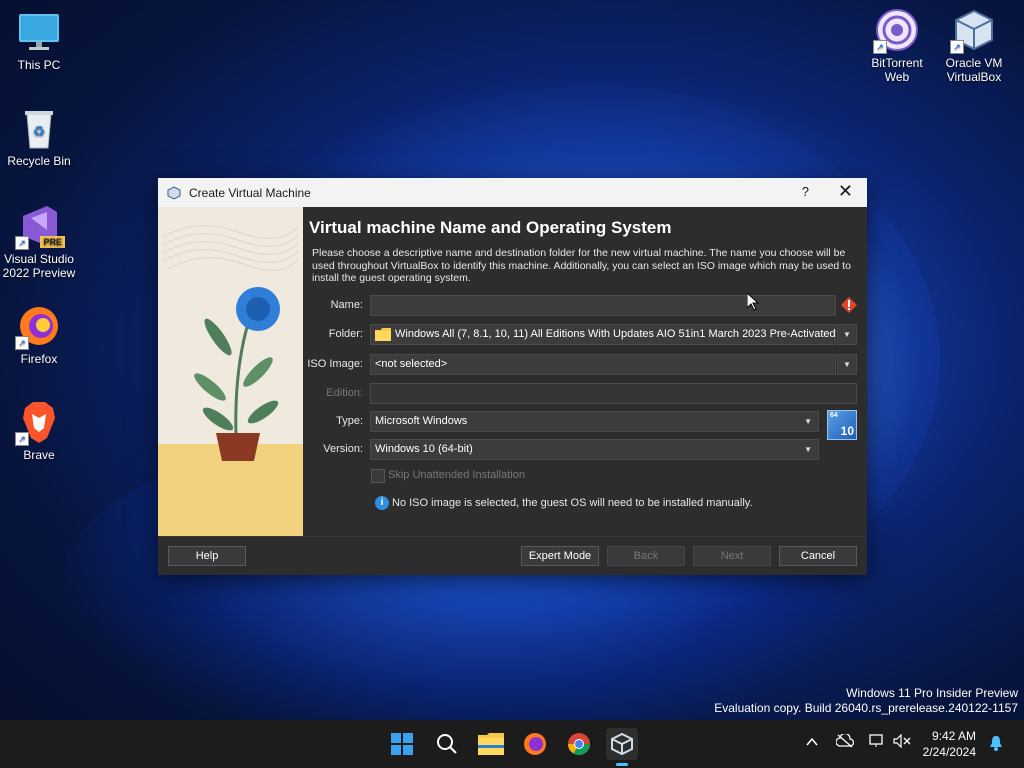 The image size is (1024, 768). Describe the element at coordinates (378, 476) in the screenshot. I see `skip-unattended-checkbox` at that location.